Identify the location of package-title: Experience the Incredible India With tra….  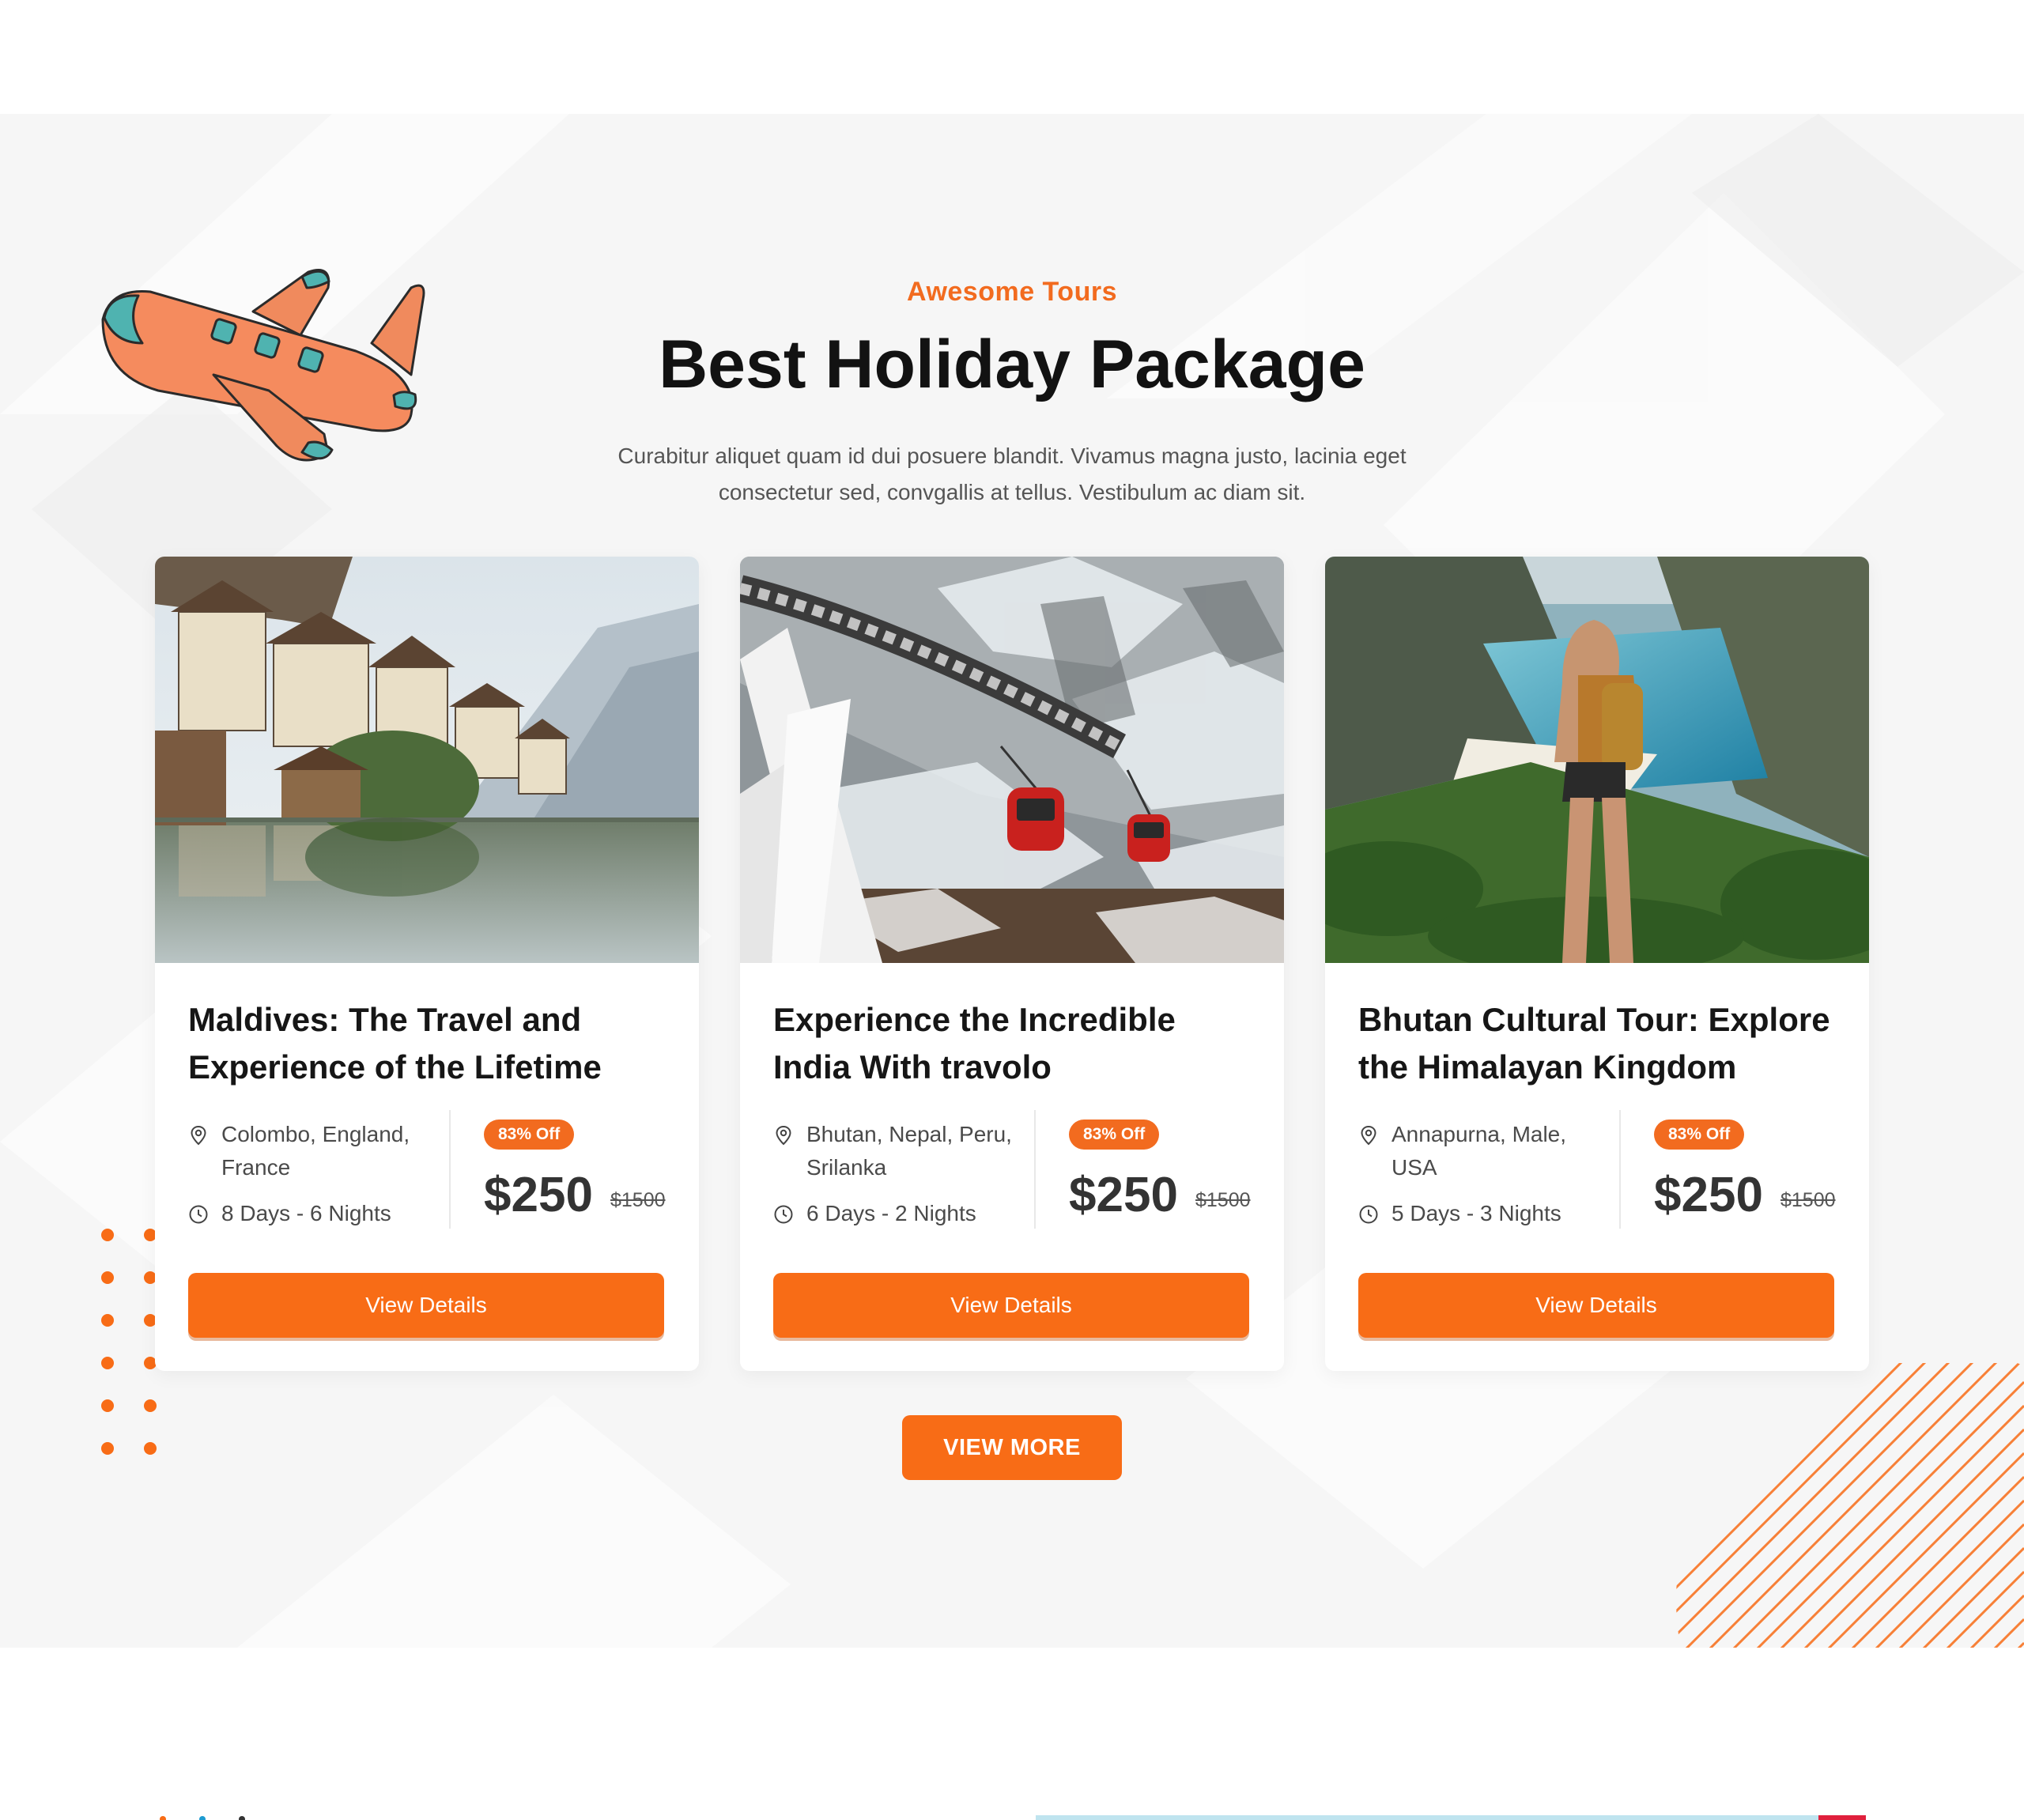
(1015, 1043).